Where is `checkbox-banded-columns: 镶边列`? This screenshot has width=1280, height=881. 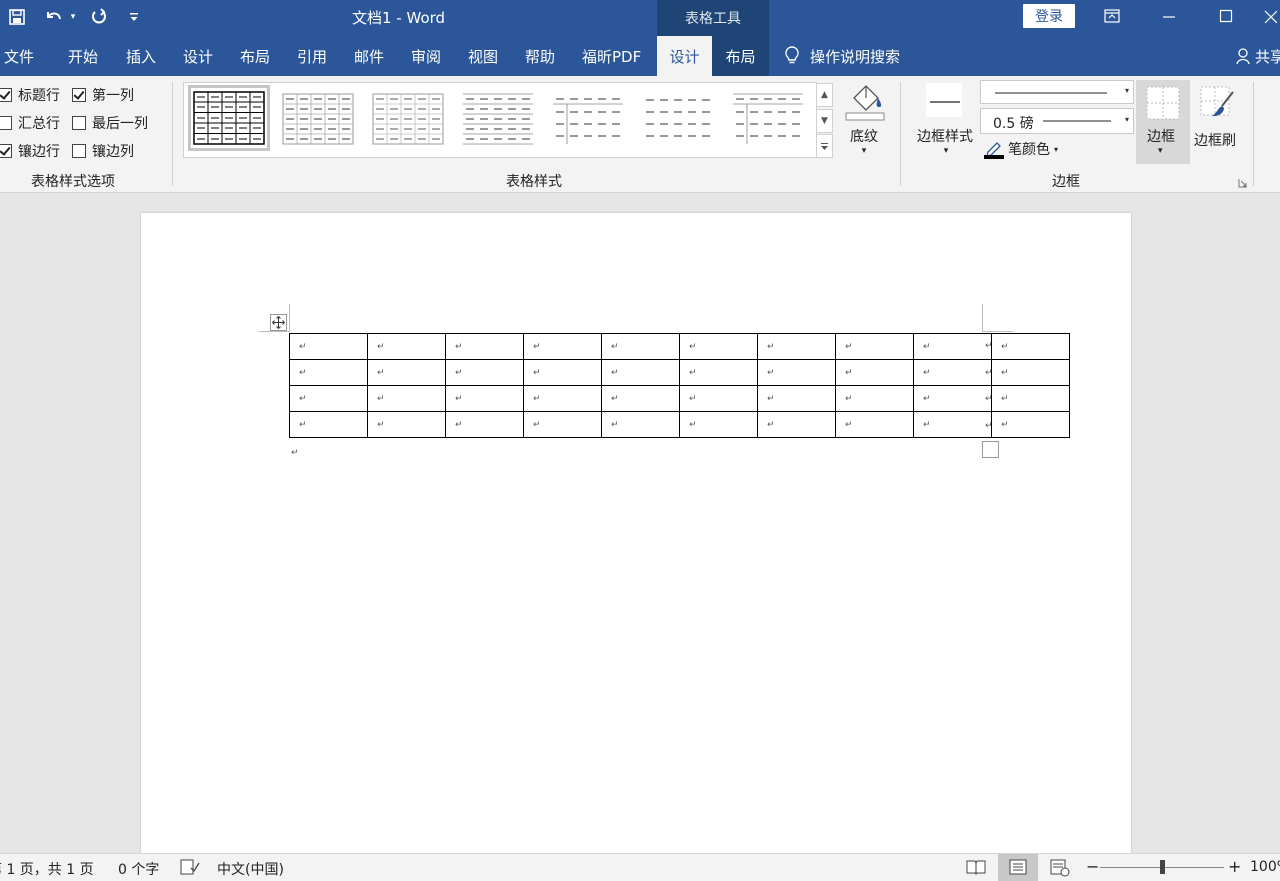 checkbox-banded-columns: 镶边列 is located at coordinates (103, 151).